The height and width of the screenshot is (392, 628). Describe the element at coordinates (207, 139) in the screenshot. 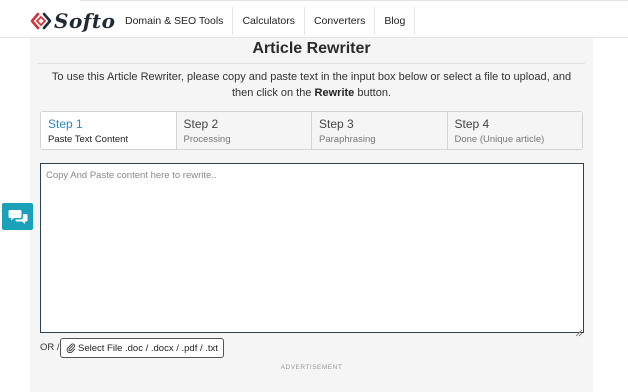

I see `step-description: Processing` at that location.